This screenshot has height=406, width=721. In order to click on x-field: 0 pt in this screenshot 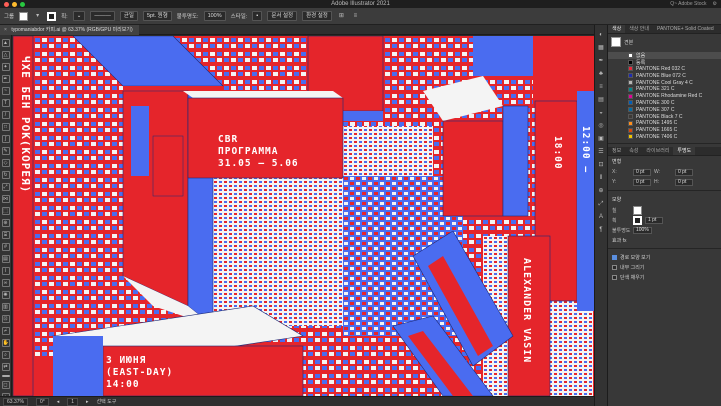, I will do `click(642, 172)`.